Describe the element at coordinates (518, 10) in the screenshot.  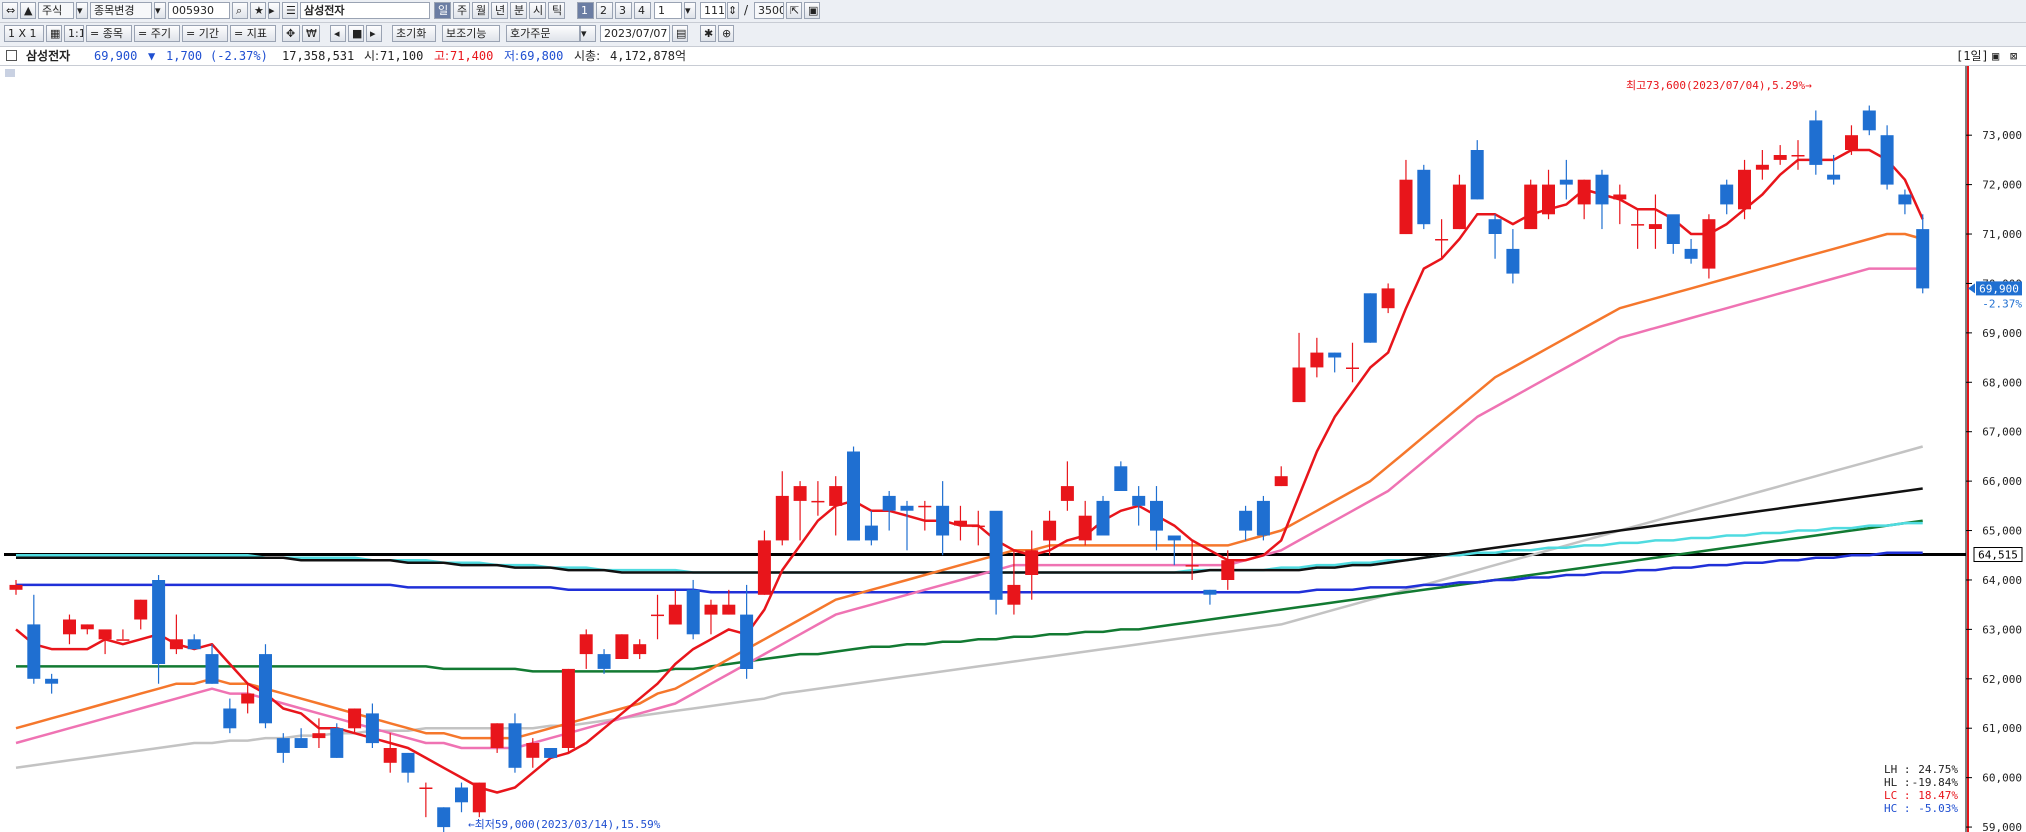
I see `period-tab-minute: 분` at that location.